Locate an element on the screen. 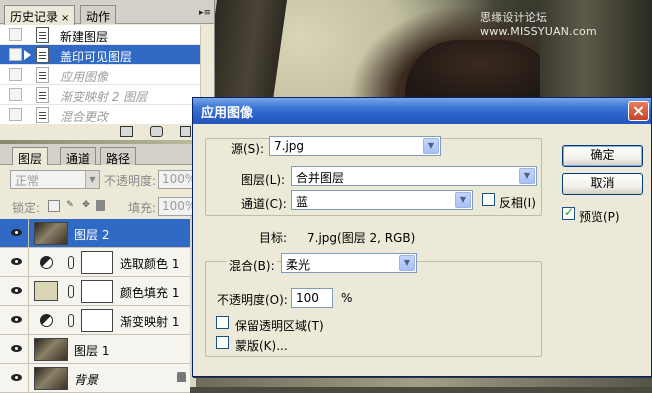 The height and width of the screenshot is (393, 652). camera-snapshot-icon is located at coordinates (156, 131).